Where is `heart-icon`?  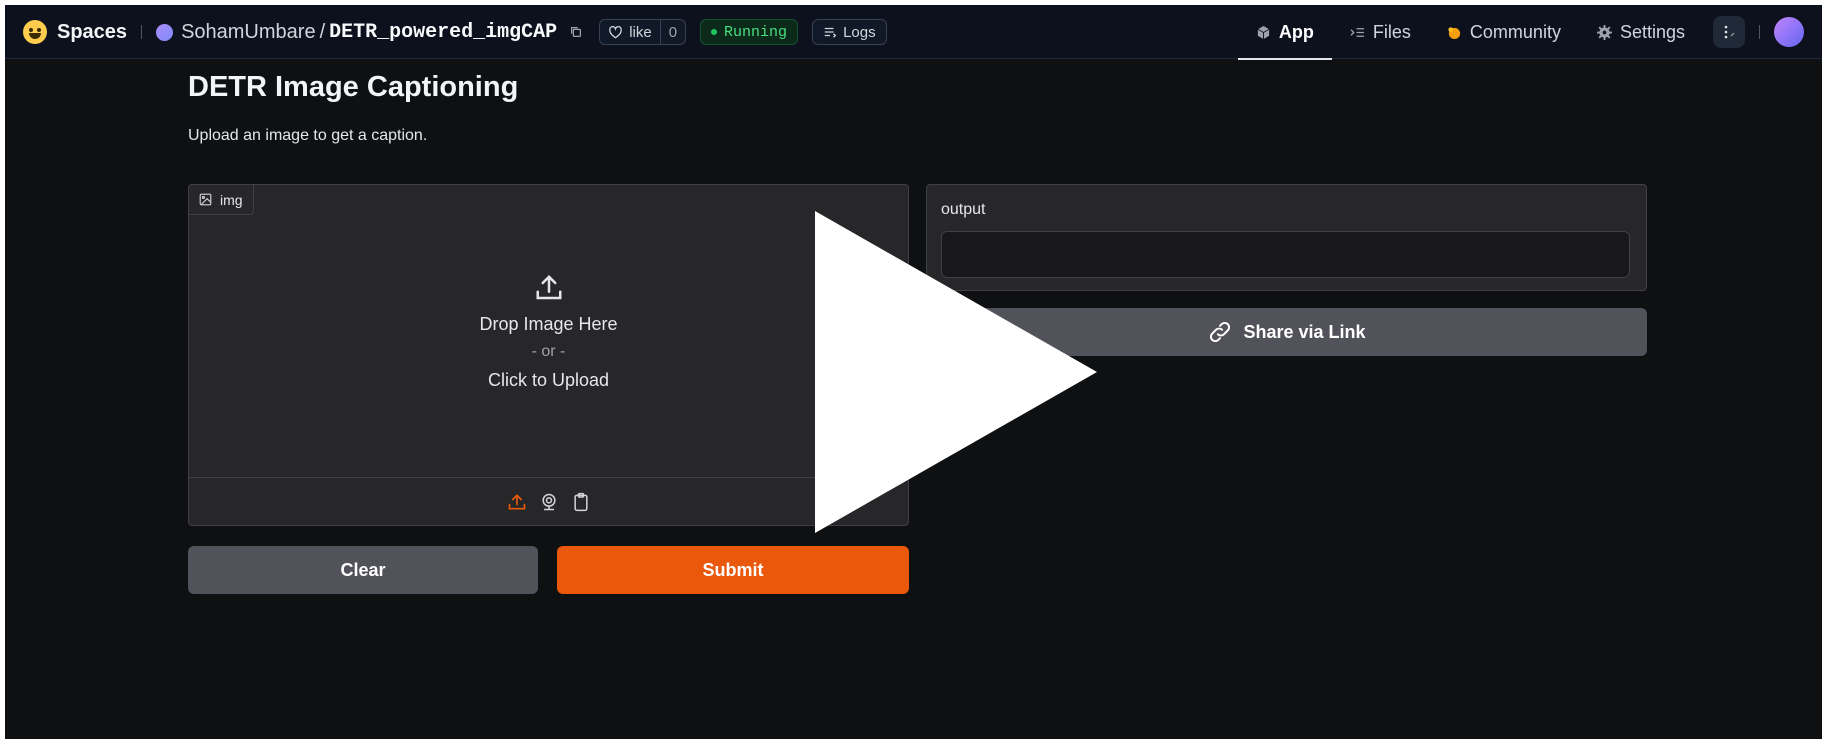 heart-icon is located at coordinates (616, 31).